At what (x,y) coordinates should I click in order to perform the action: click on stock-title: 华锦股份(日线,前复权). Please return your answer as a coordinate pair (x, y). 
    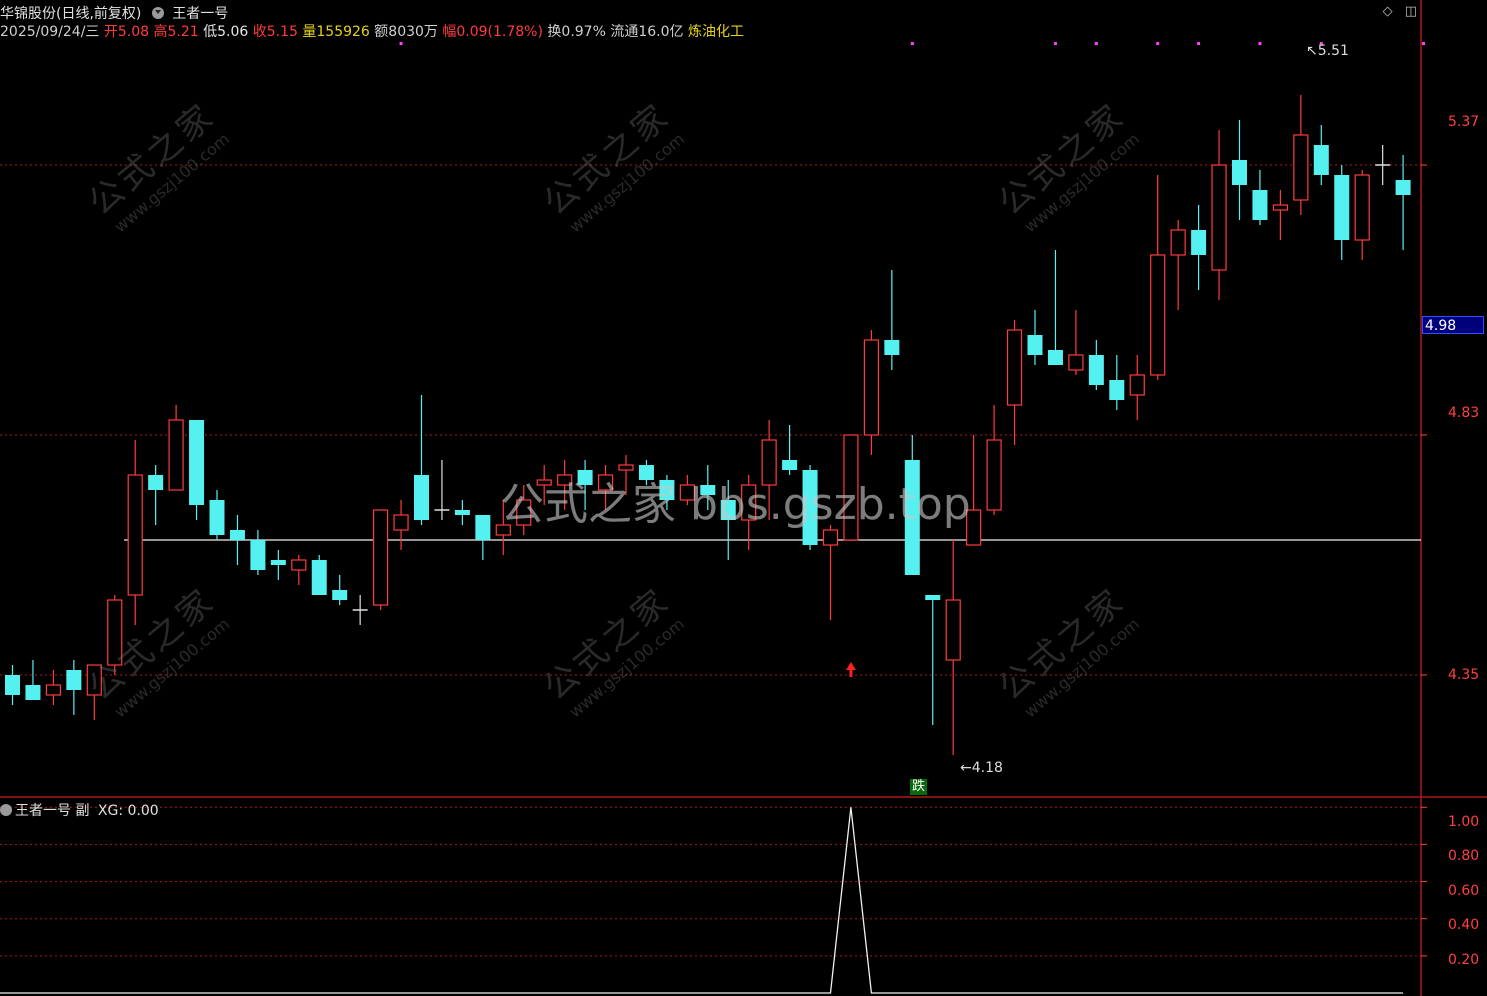
    Looking at the image, I should click on (70, 14).